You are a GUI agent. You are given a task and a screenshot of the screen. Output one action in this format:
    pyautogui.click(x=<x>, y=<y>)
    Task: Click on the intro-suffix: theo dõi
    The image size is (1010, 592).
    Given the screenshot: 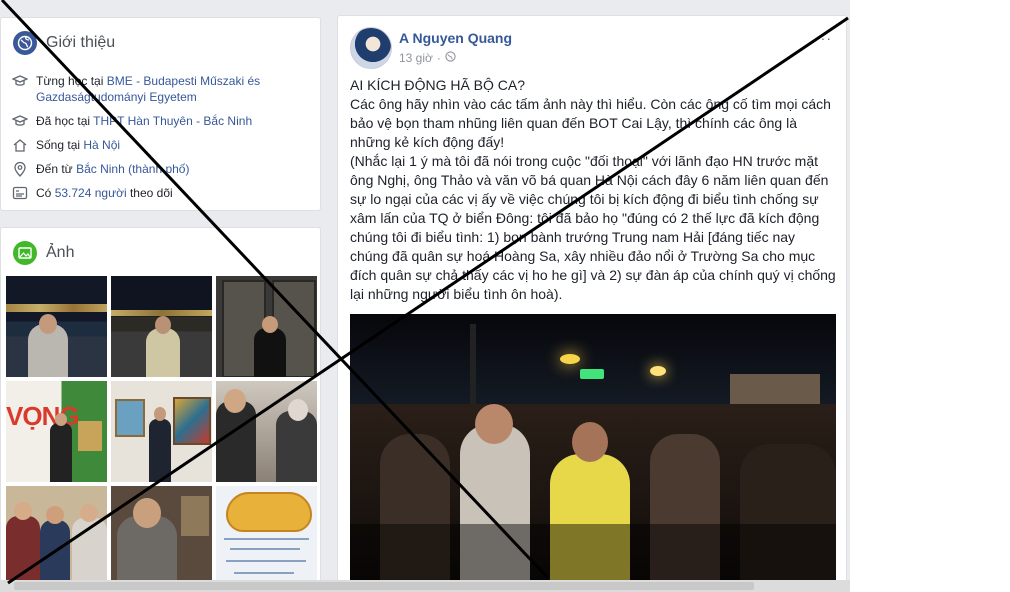 What is the action you would take?
    pyautogui.click(x=149, y=193)
    